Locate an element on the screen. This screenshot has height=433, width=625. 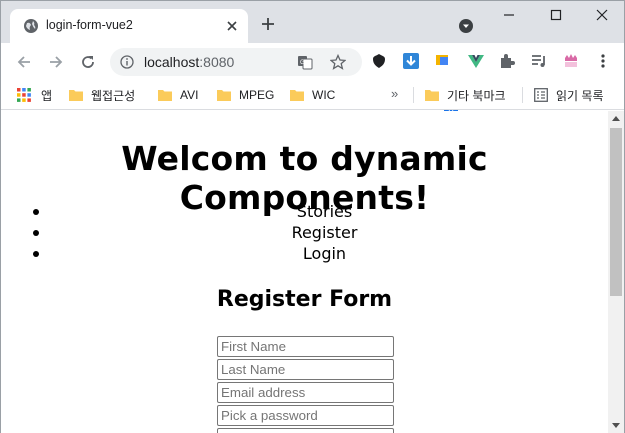
profile-avatar-icon is located at coordinates (571, 61).